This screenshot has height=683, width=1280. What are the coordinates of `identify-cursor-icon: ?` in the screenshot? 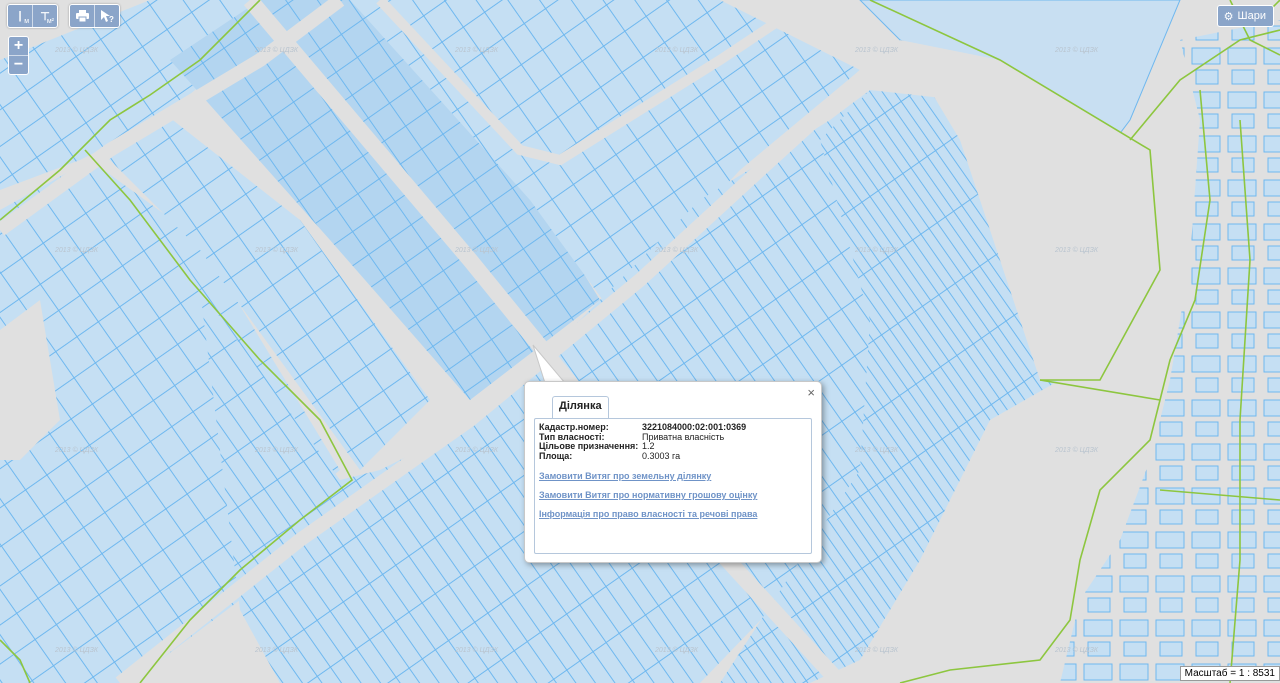 It's located at (107, 16).